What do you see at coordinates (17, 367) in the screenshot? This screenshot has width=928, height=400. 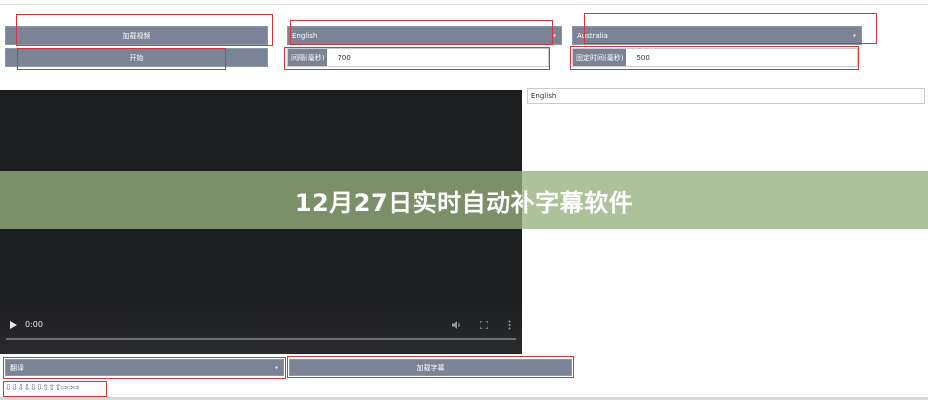 I see `translate-select-value: 翻译` at bounding box center [17, 367].